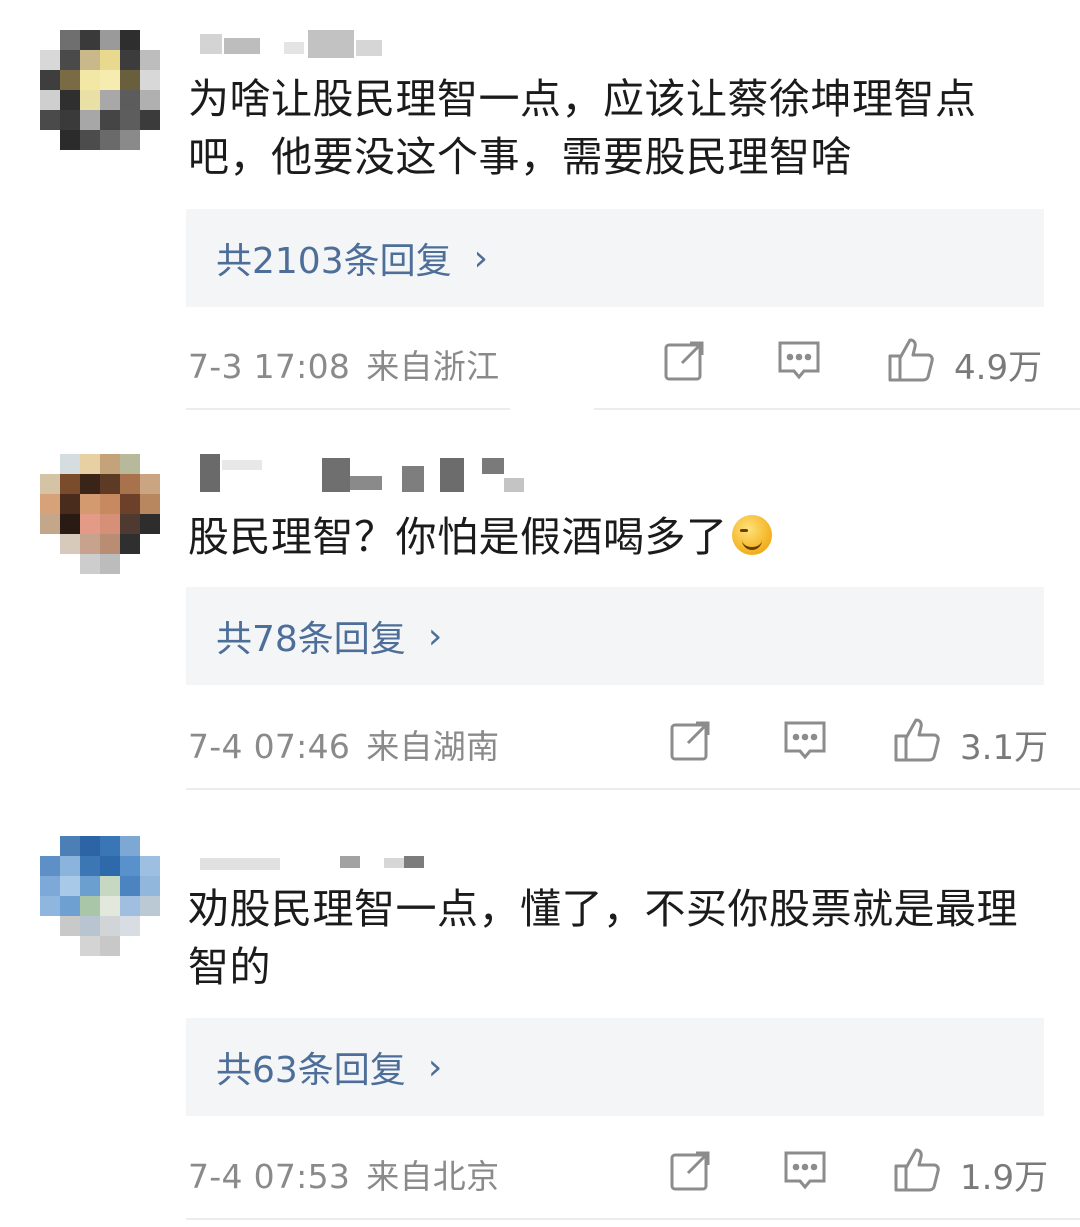 The width and height of the screenshot is (1080, 1227). I want to click on replies-count-label: 共78条回复, so click(311, 639).